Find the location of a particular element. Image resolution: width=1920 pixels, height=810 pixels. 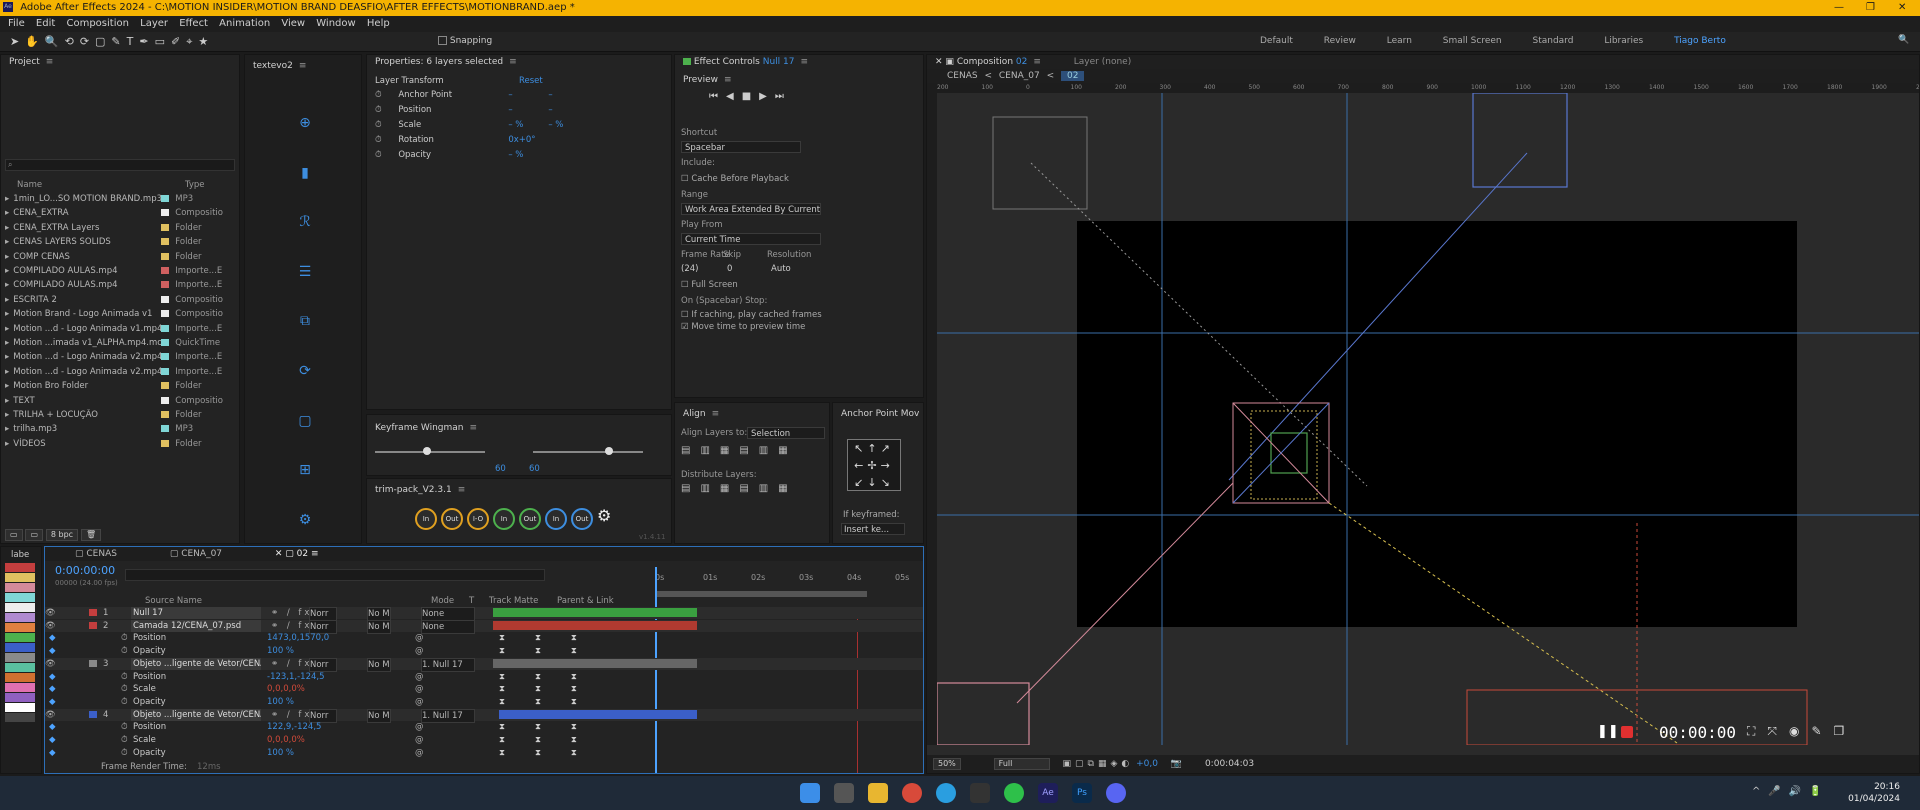

new-comp-button: ▭ is located at coordinates (34, 535).